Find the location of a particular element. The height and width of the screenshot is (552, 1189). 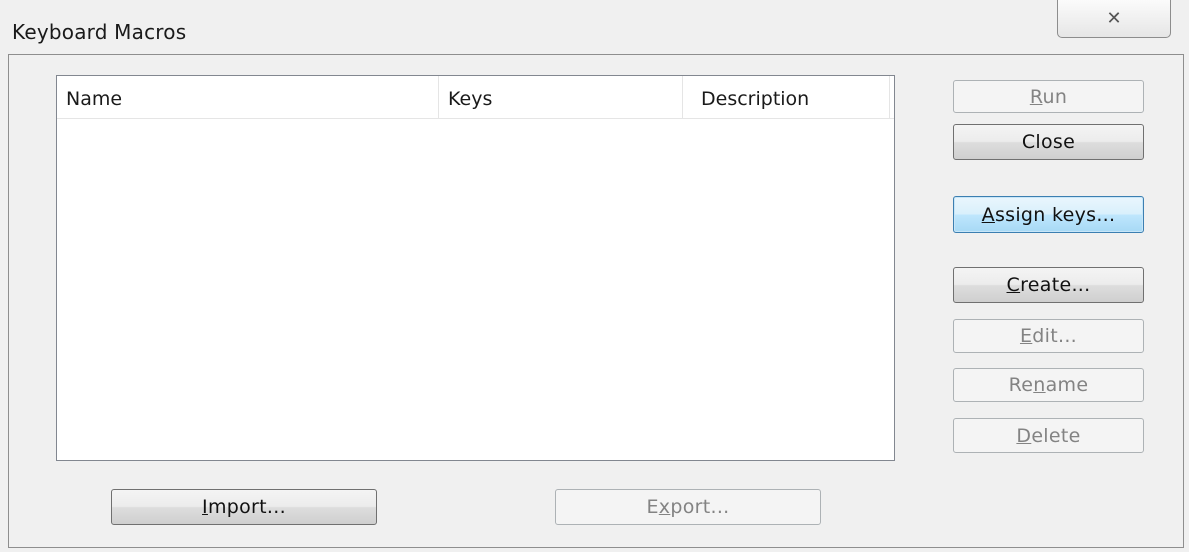

close-button-label: Close is located at coordinates (1048, 142).